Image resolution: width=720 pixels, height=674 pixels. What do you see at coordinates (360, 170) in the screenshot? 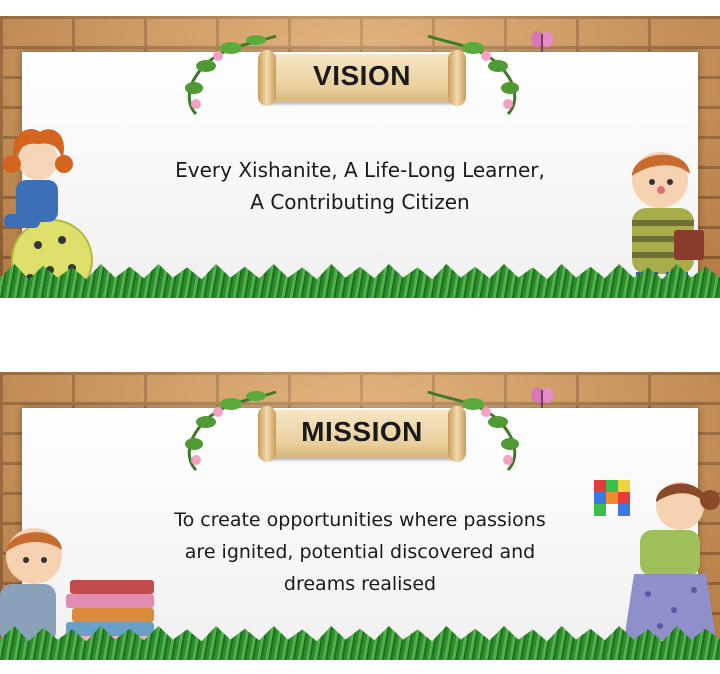
I see `vision-line: Every Xishanite, A Life-Long Learner,` at bounding box center [360, 170].